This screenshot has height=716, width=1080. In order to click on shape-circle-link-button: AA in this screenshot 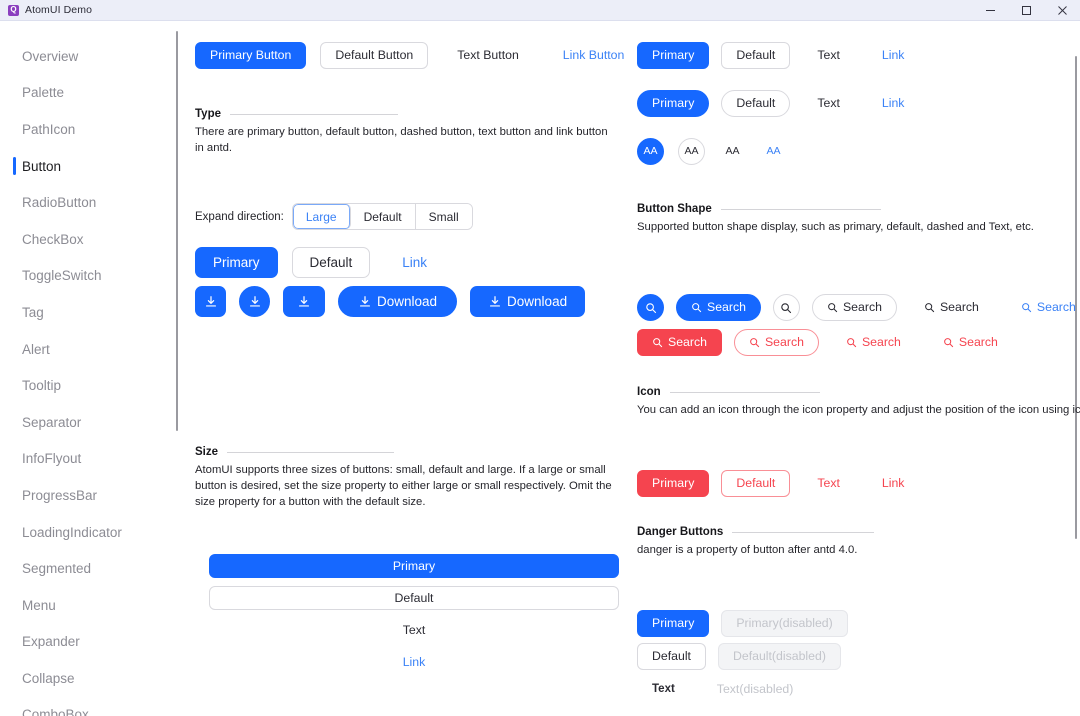, I will do `click(773, 151)`.